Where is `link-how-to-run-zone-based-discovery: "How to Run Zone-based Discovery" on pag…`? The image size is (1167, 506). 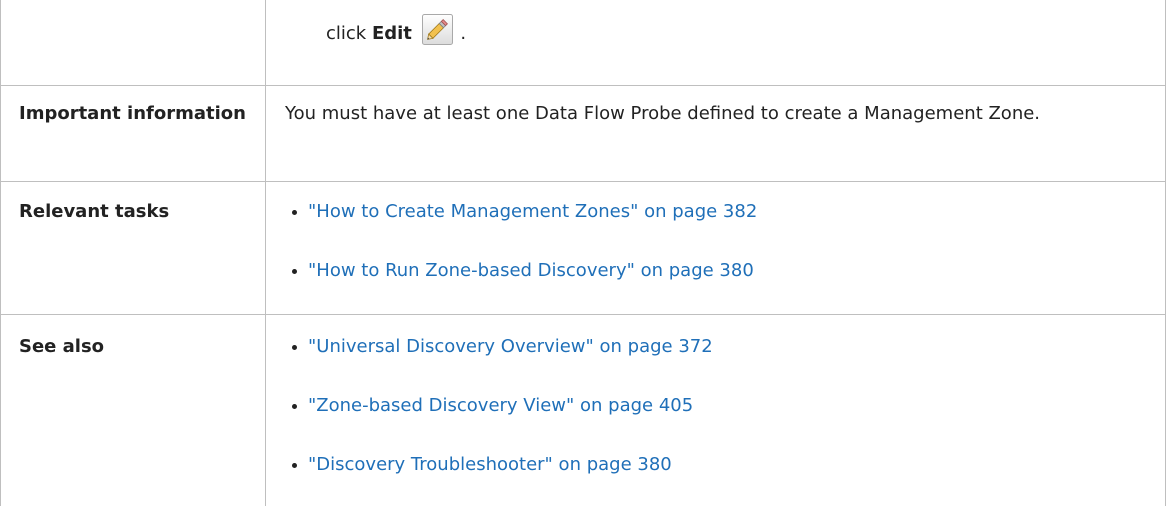 link-how-to-run-zone-based-discovery: "How to Run Zone-based Discovery" on pag… is located at coordinates (531, 270).